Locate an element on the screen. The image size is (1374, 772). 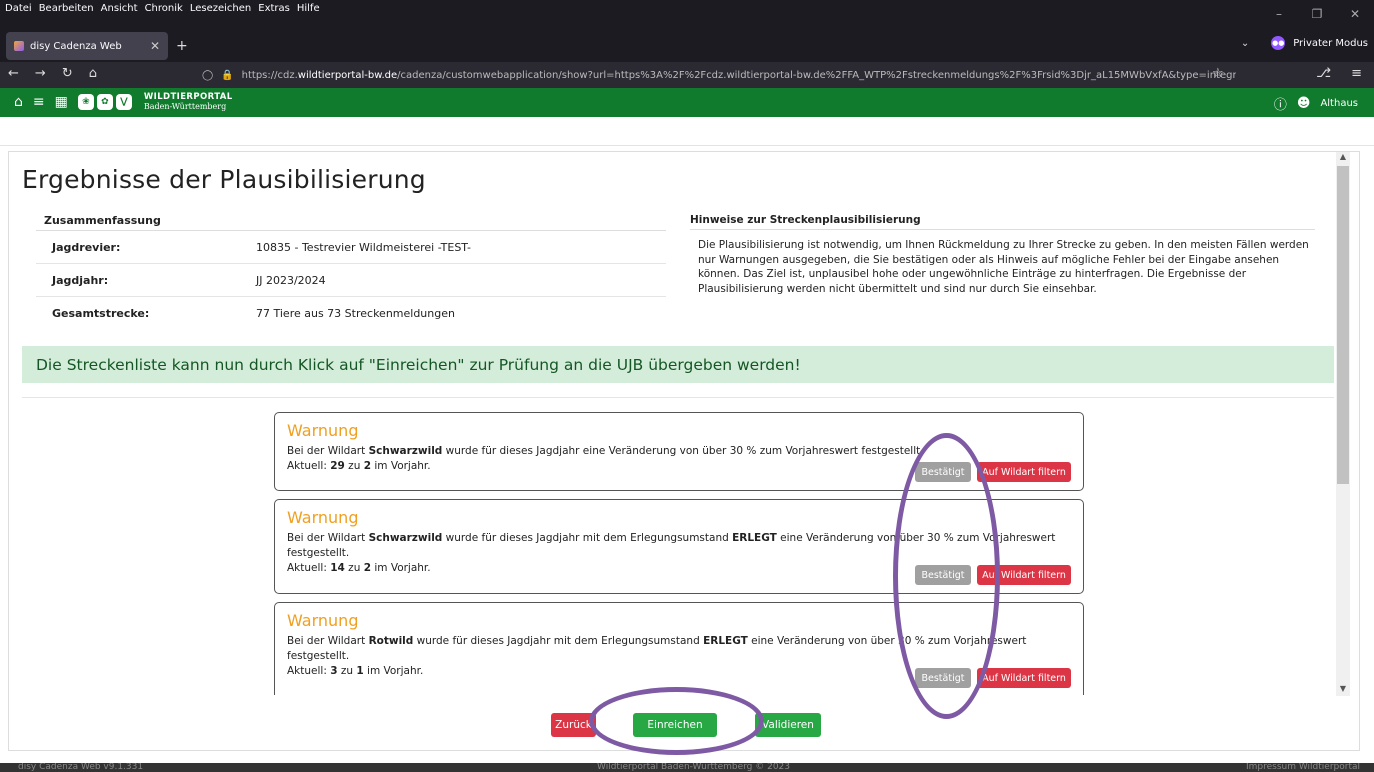
scrollbar-thumb is located at coordinates (1343, 325).